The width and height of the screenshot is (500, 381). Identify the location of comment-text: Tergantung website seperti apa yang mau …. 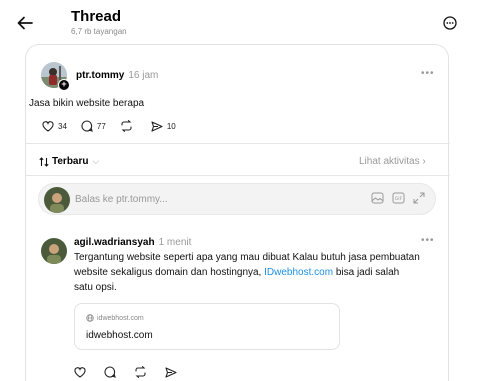
(260, 272).